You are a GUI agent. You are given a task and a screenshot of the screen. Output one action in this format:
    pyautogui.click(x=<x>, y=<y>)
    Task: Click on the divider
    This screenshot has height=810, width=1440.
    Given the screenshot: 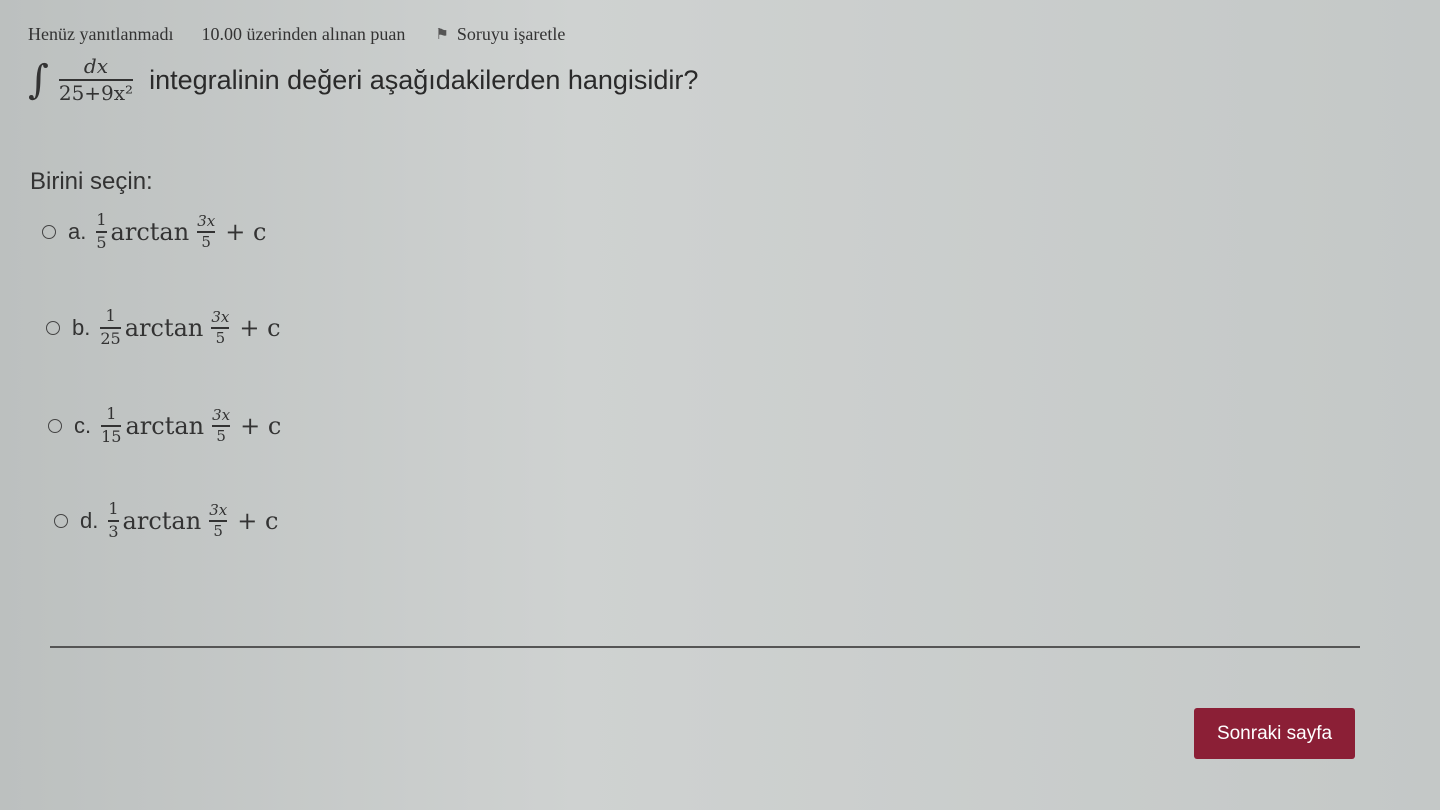 What is the action you would take?
    pyautogui.click(x=705, y=647)
    